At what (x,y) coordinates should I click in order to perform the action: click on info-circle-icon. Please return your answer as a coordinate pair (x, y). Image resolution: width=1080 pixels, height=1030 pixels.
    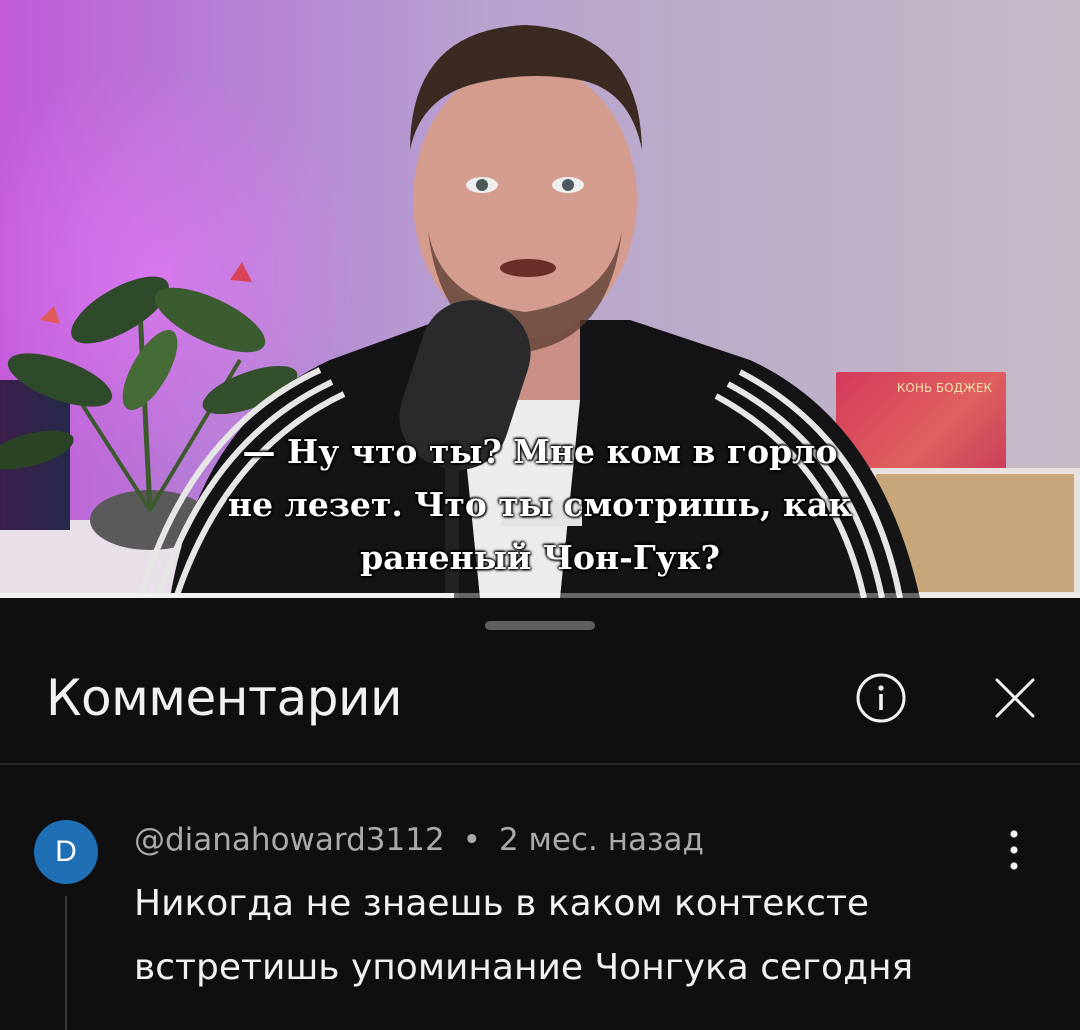
    Looking at the image, I should click on (881, 698).